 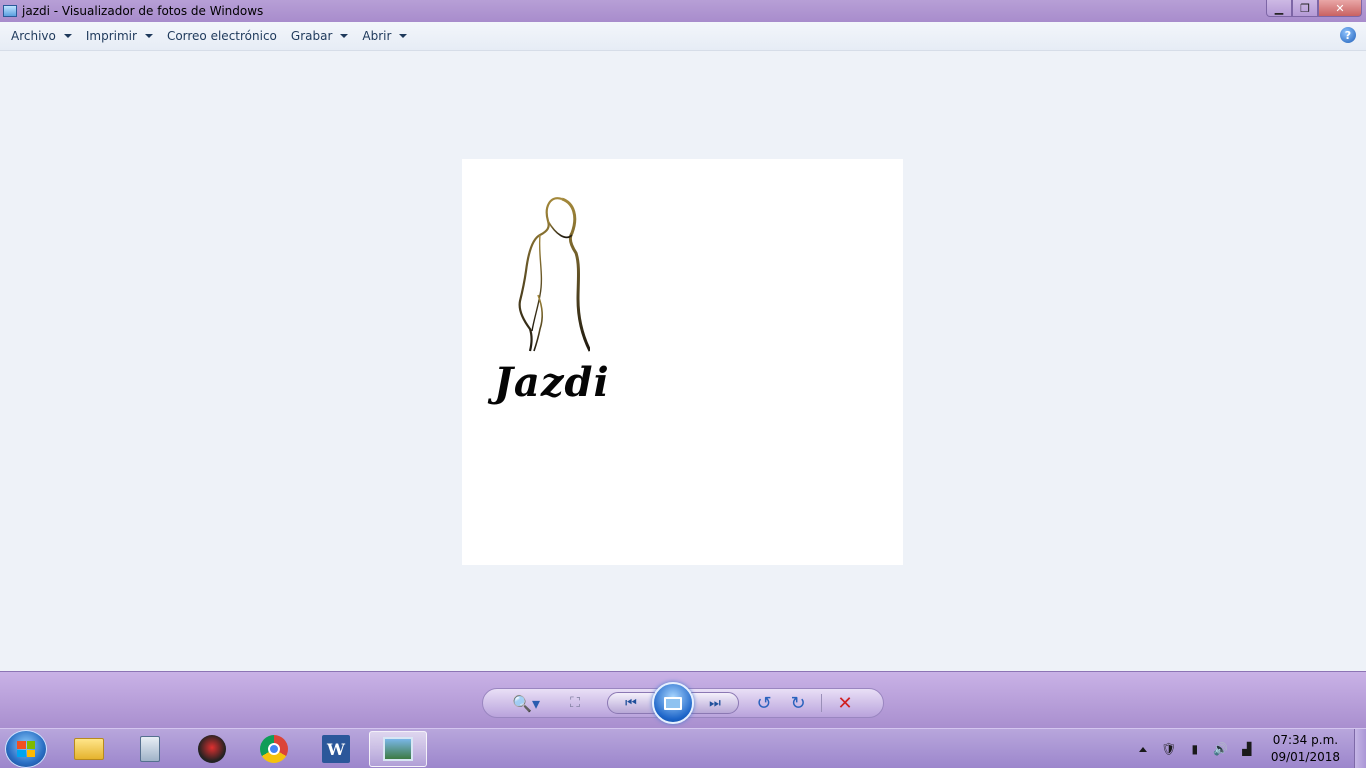 I want to click on next-button: ⏭, so click(x=715, y=703).